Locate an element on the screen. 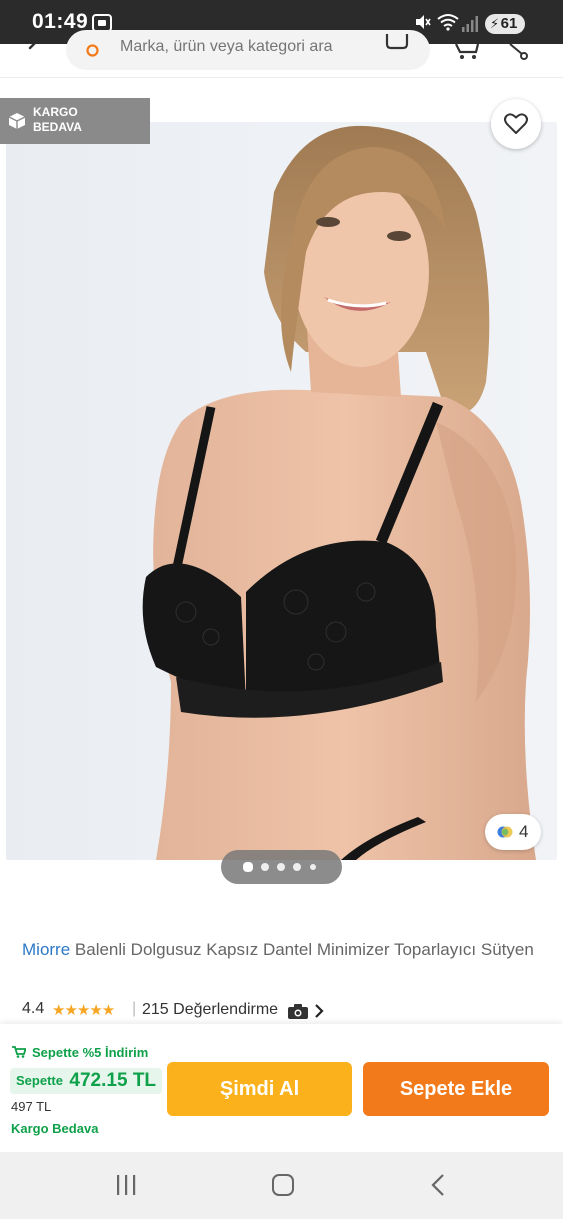  free-shipping-badge: KARGO BEDAVA is located at coordinates (75, 121).